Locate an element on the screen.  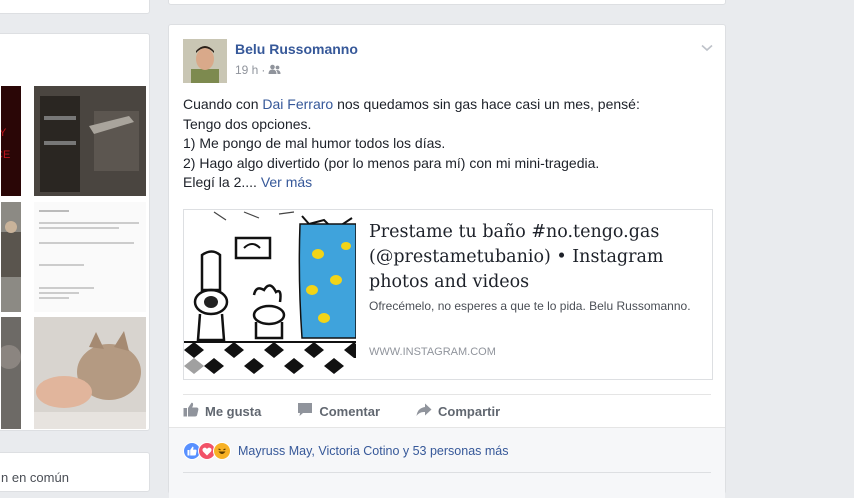
post-meta: 19 h · is located at coordinates (258, 70).